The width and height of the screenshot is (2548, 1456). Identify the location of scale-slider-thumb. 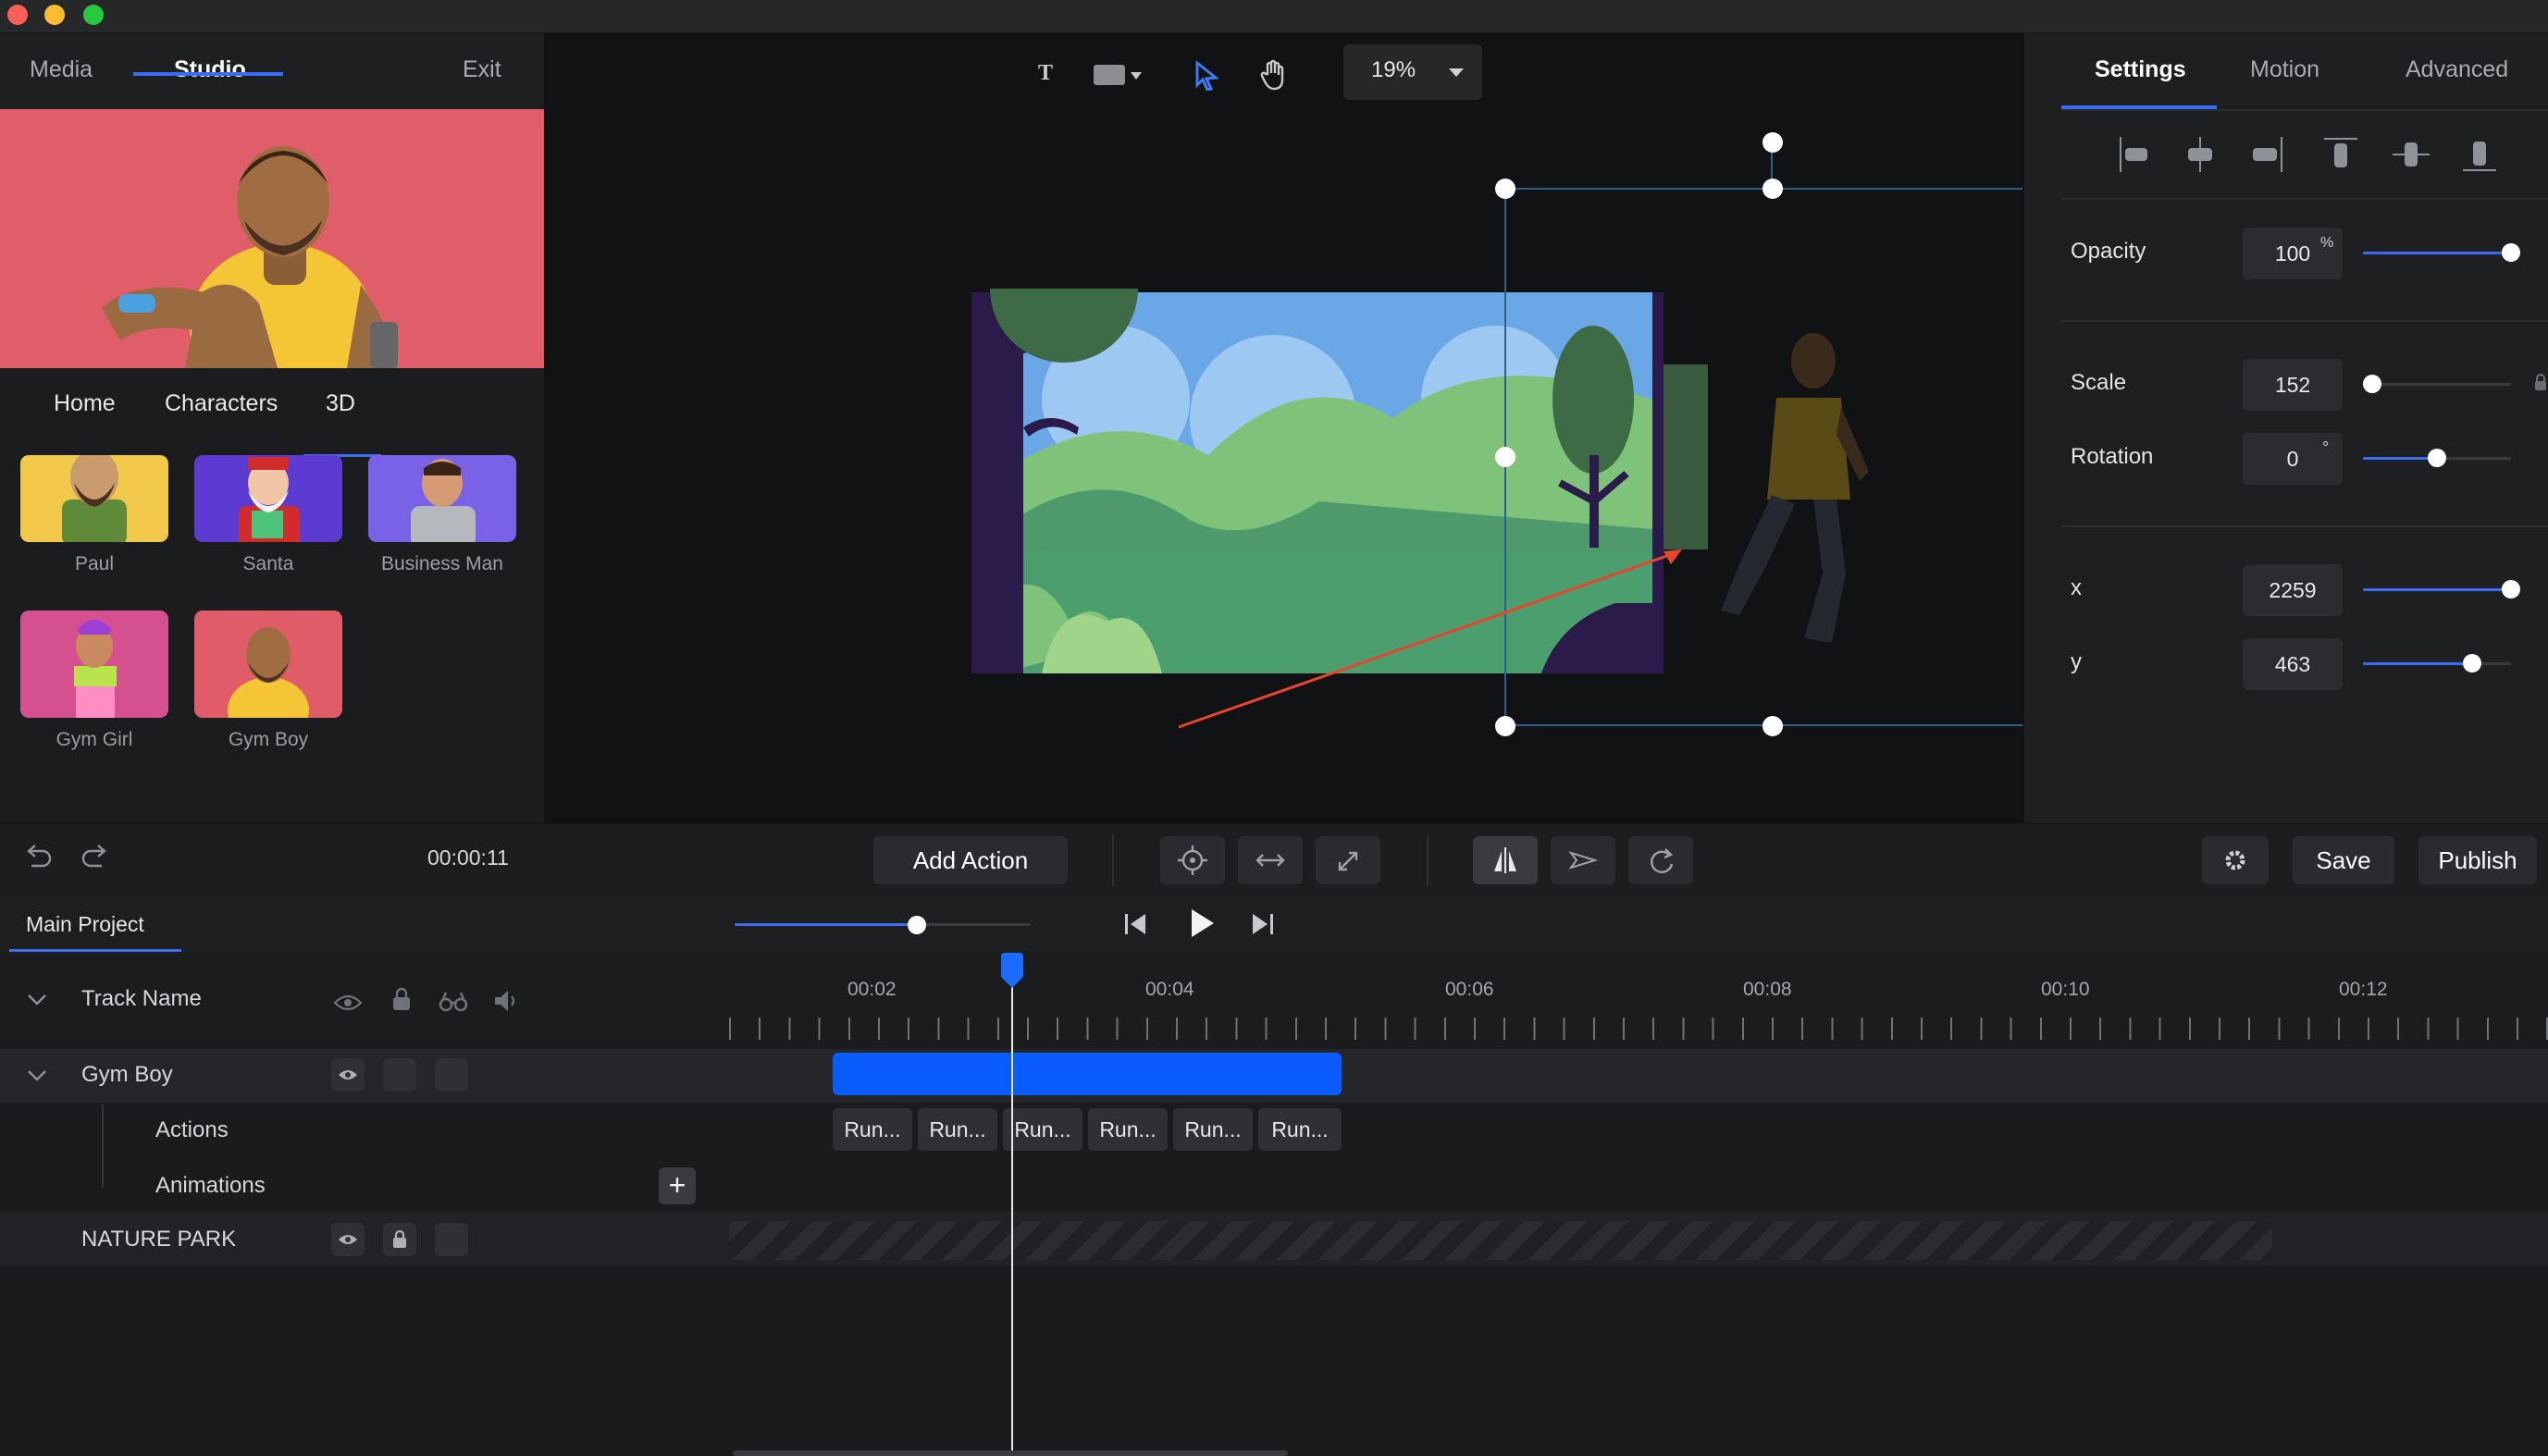
(2372, 384).